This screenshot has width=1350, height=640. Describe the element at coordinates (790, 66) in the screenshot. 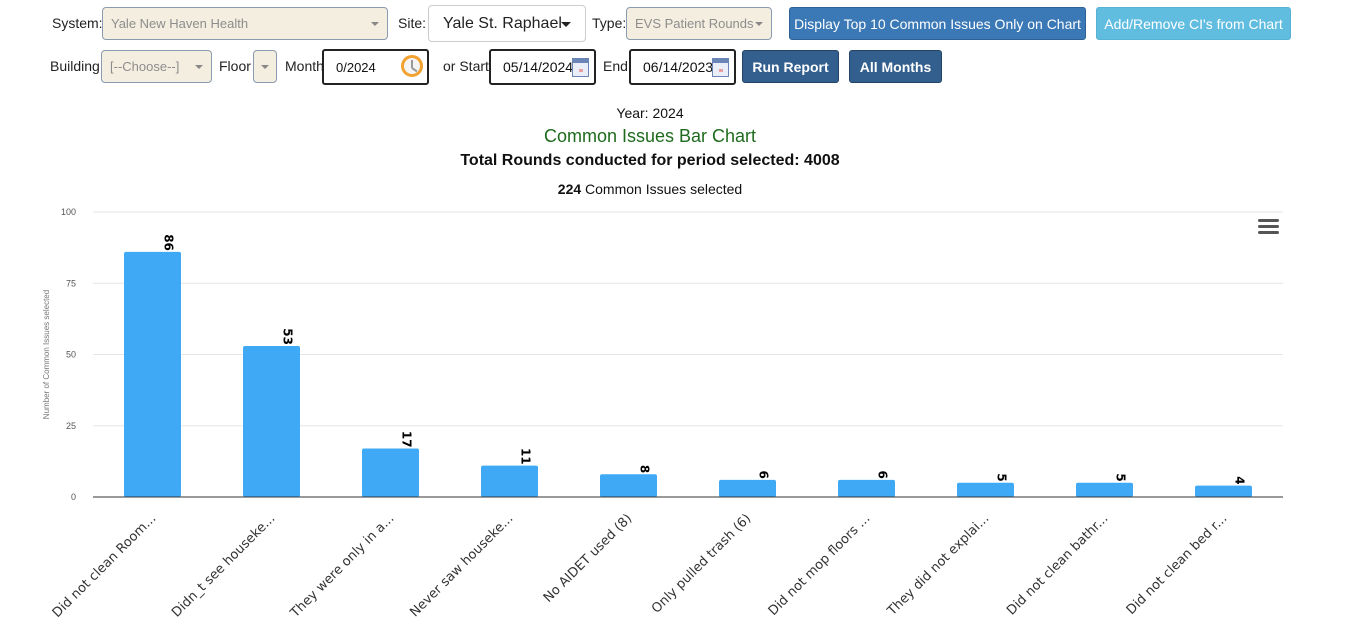

I see `run-report-button: Run Report` at that location.